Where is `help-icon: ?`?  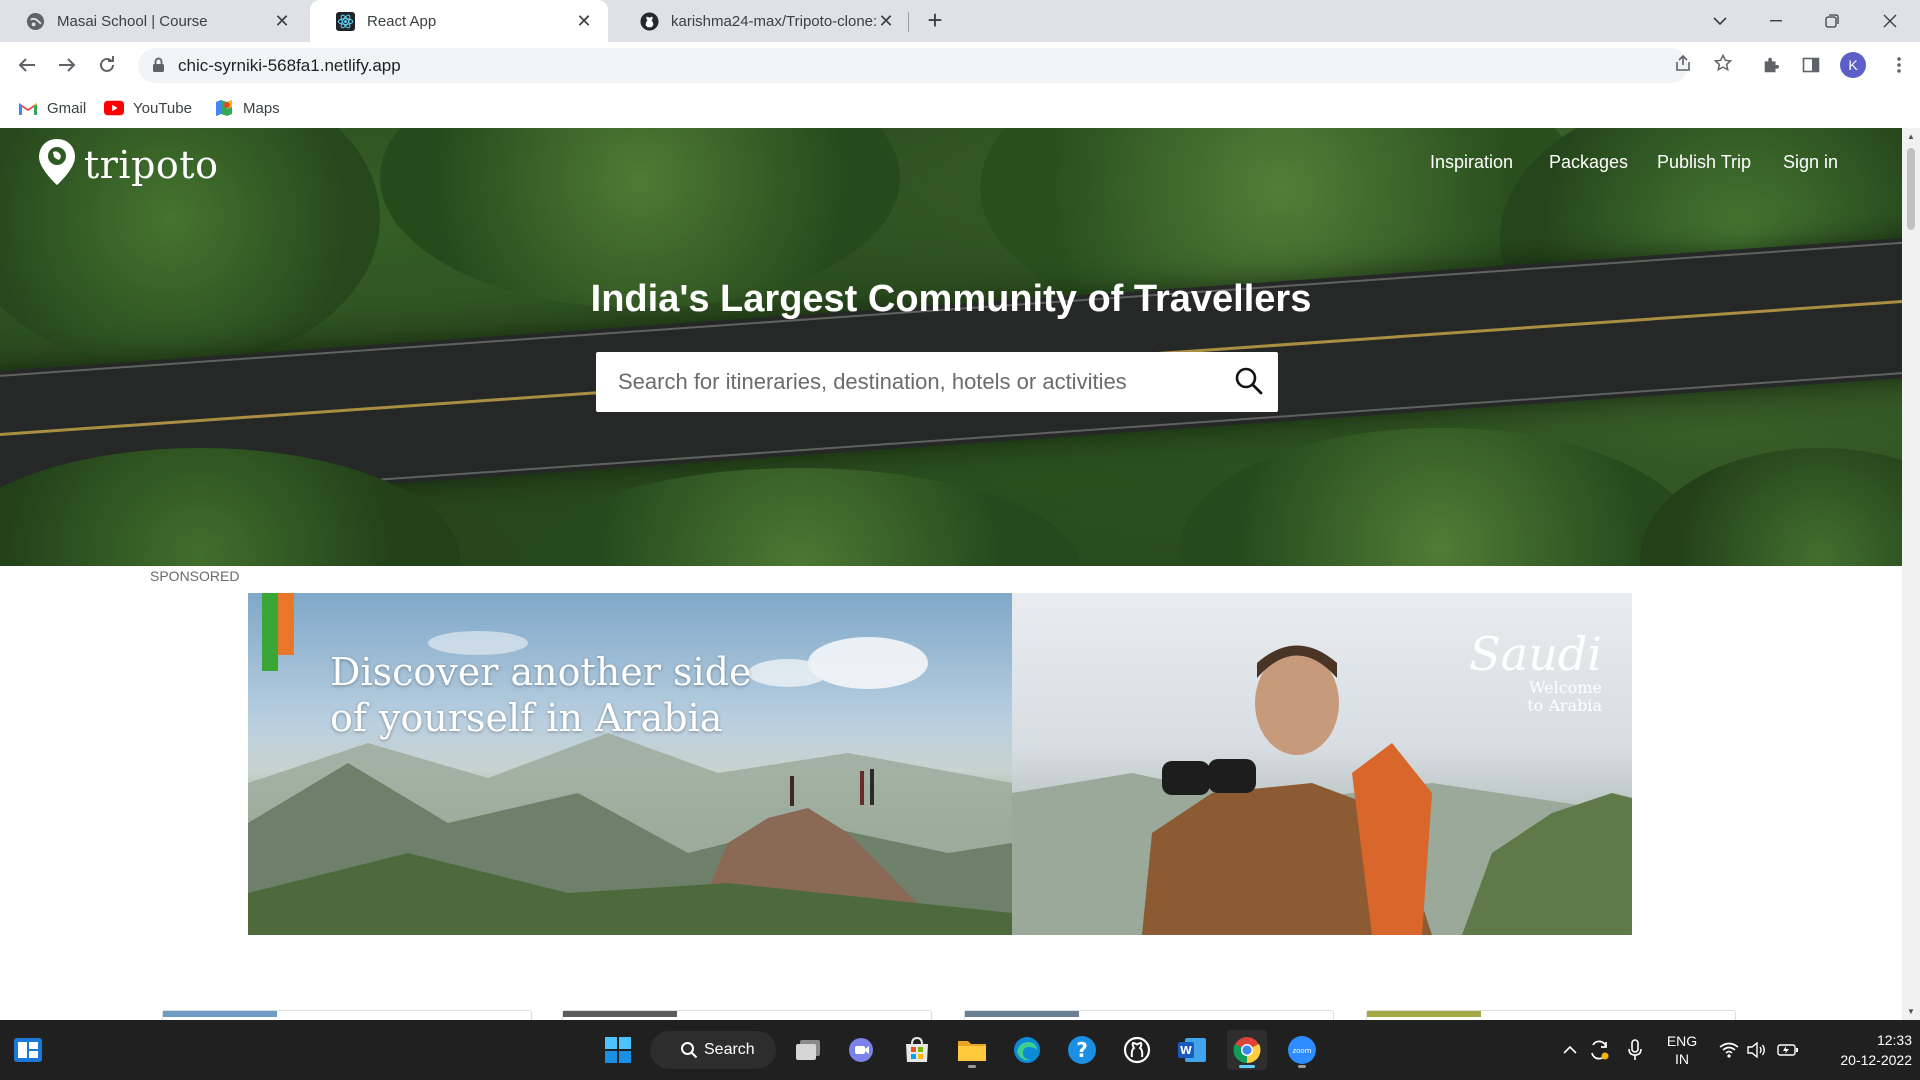
help-icon: ? is located at coordinates (1082, 1050).